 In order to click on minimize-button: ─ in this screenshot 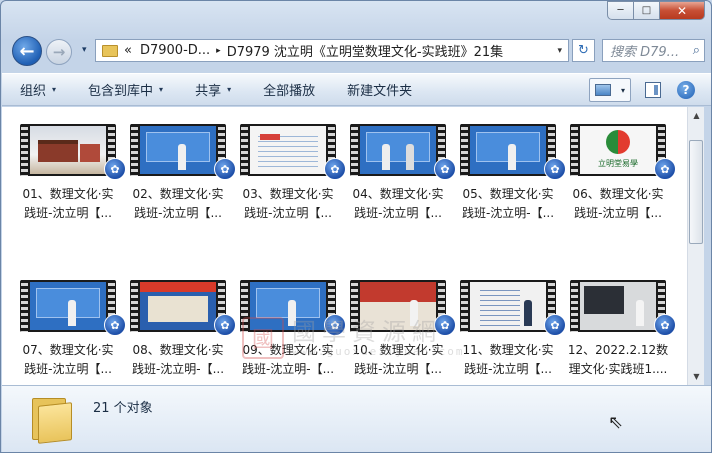, I will do `click(620, 10)`.